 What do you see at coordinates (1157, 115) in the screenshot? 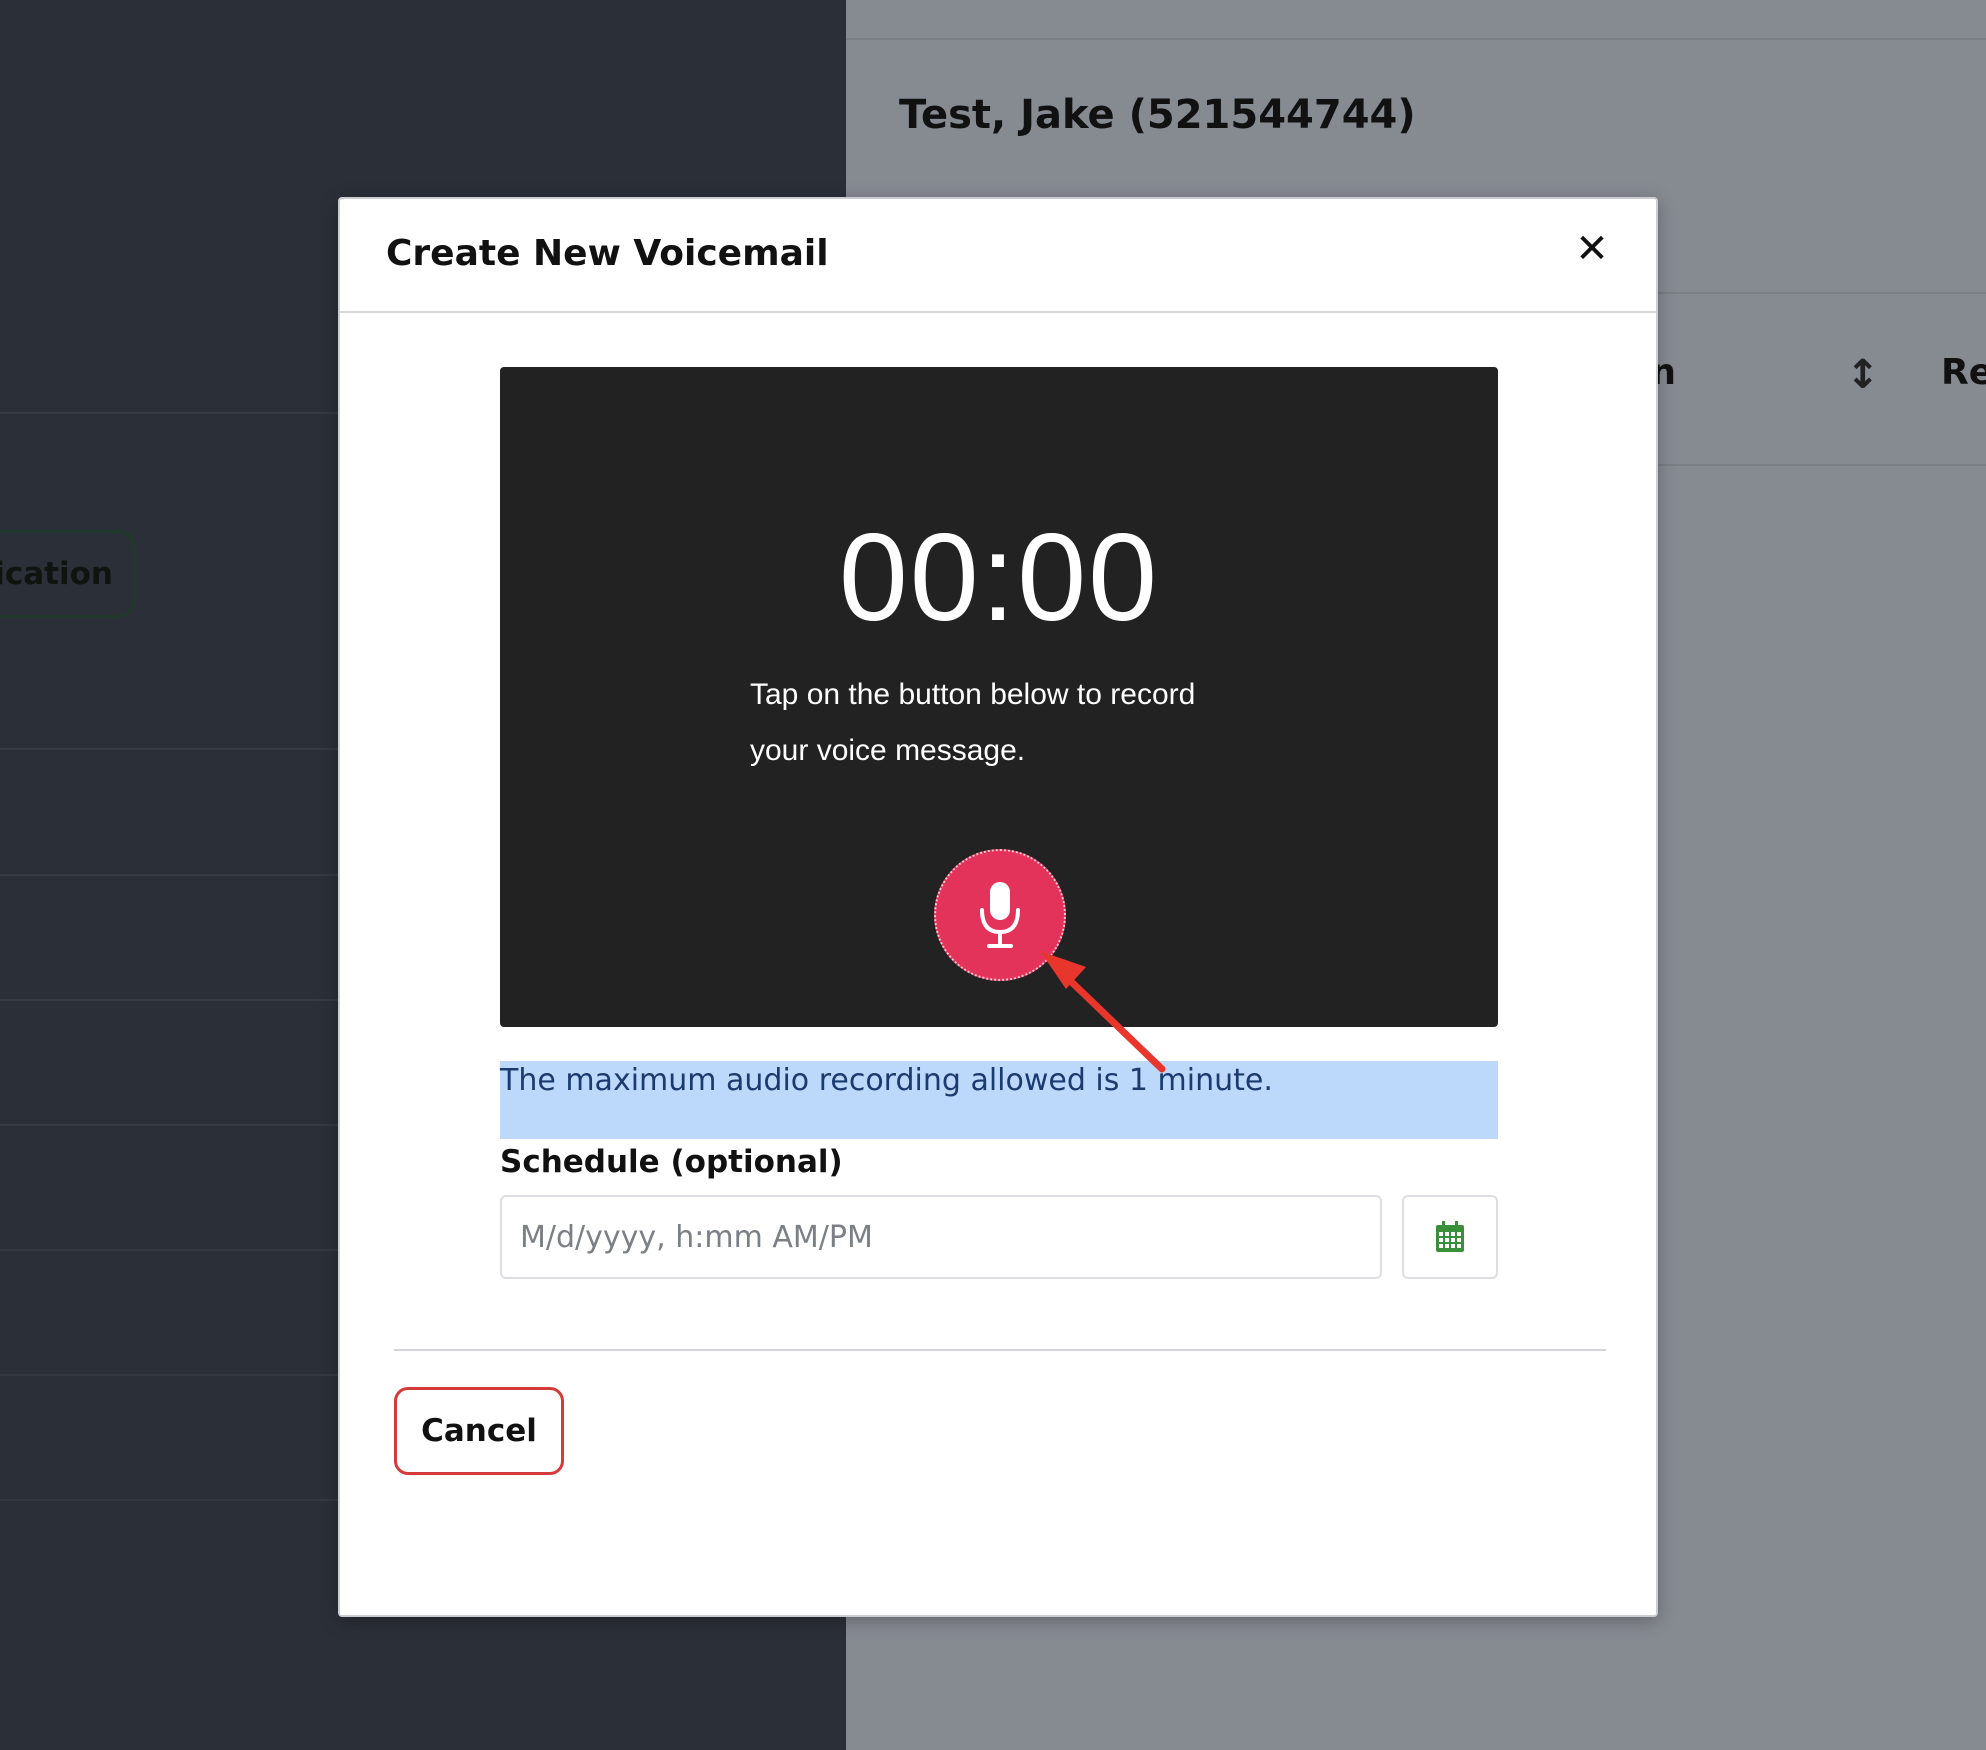
I see `patient-title: Test, Jake (521544744)` at bounding box center [1157, 115].